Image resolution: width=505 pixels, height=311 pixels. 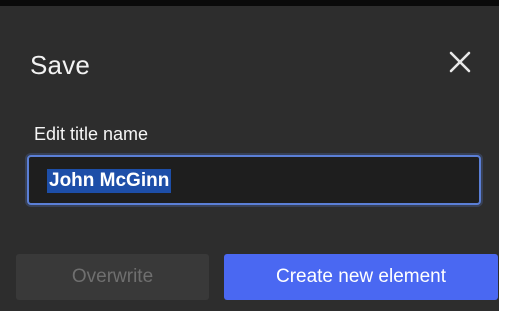 I want to click on title-name-value: John McGinn, so click(x=109, y=181).